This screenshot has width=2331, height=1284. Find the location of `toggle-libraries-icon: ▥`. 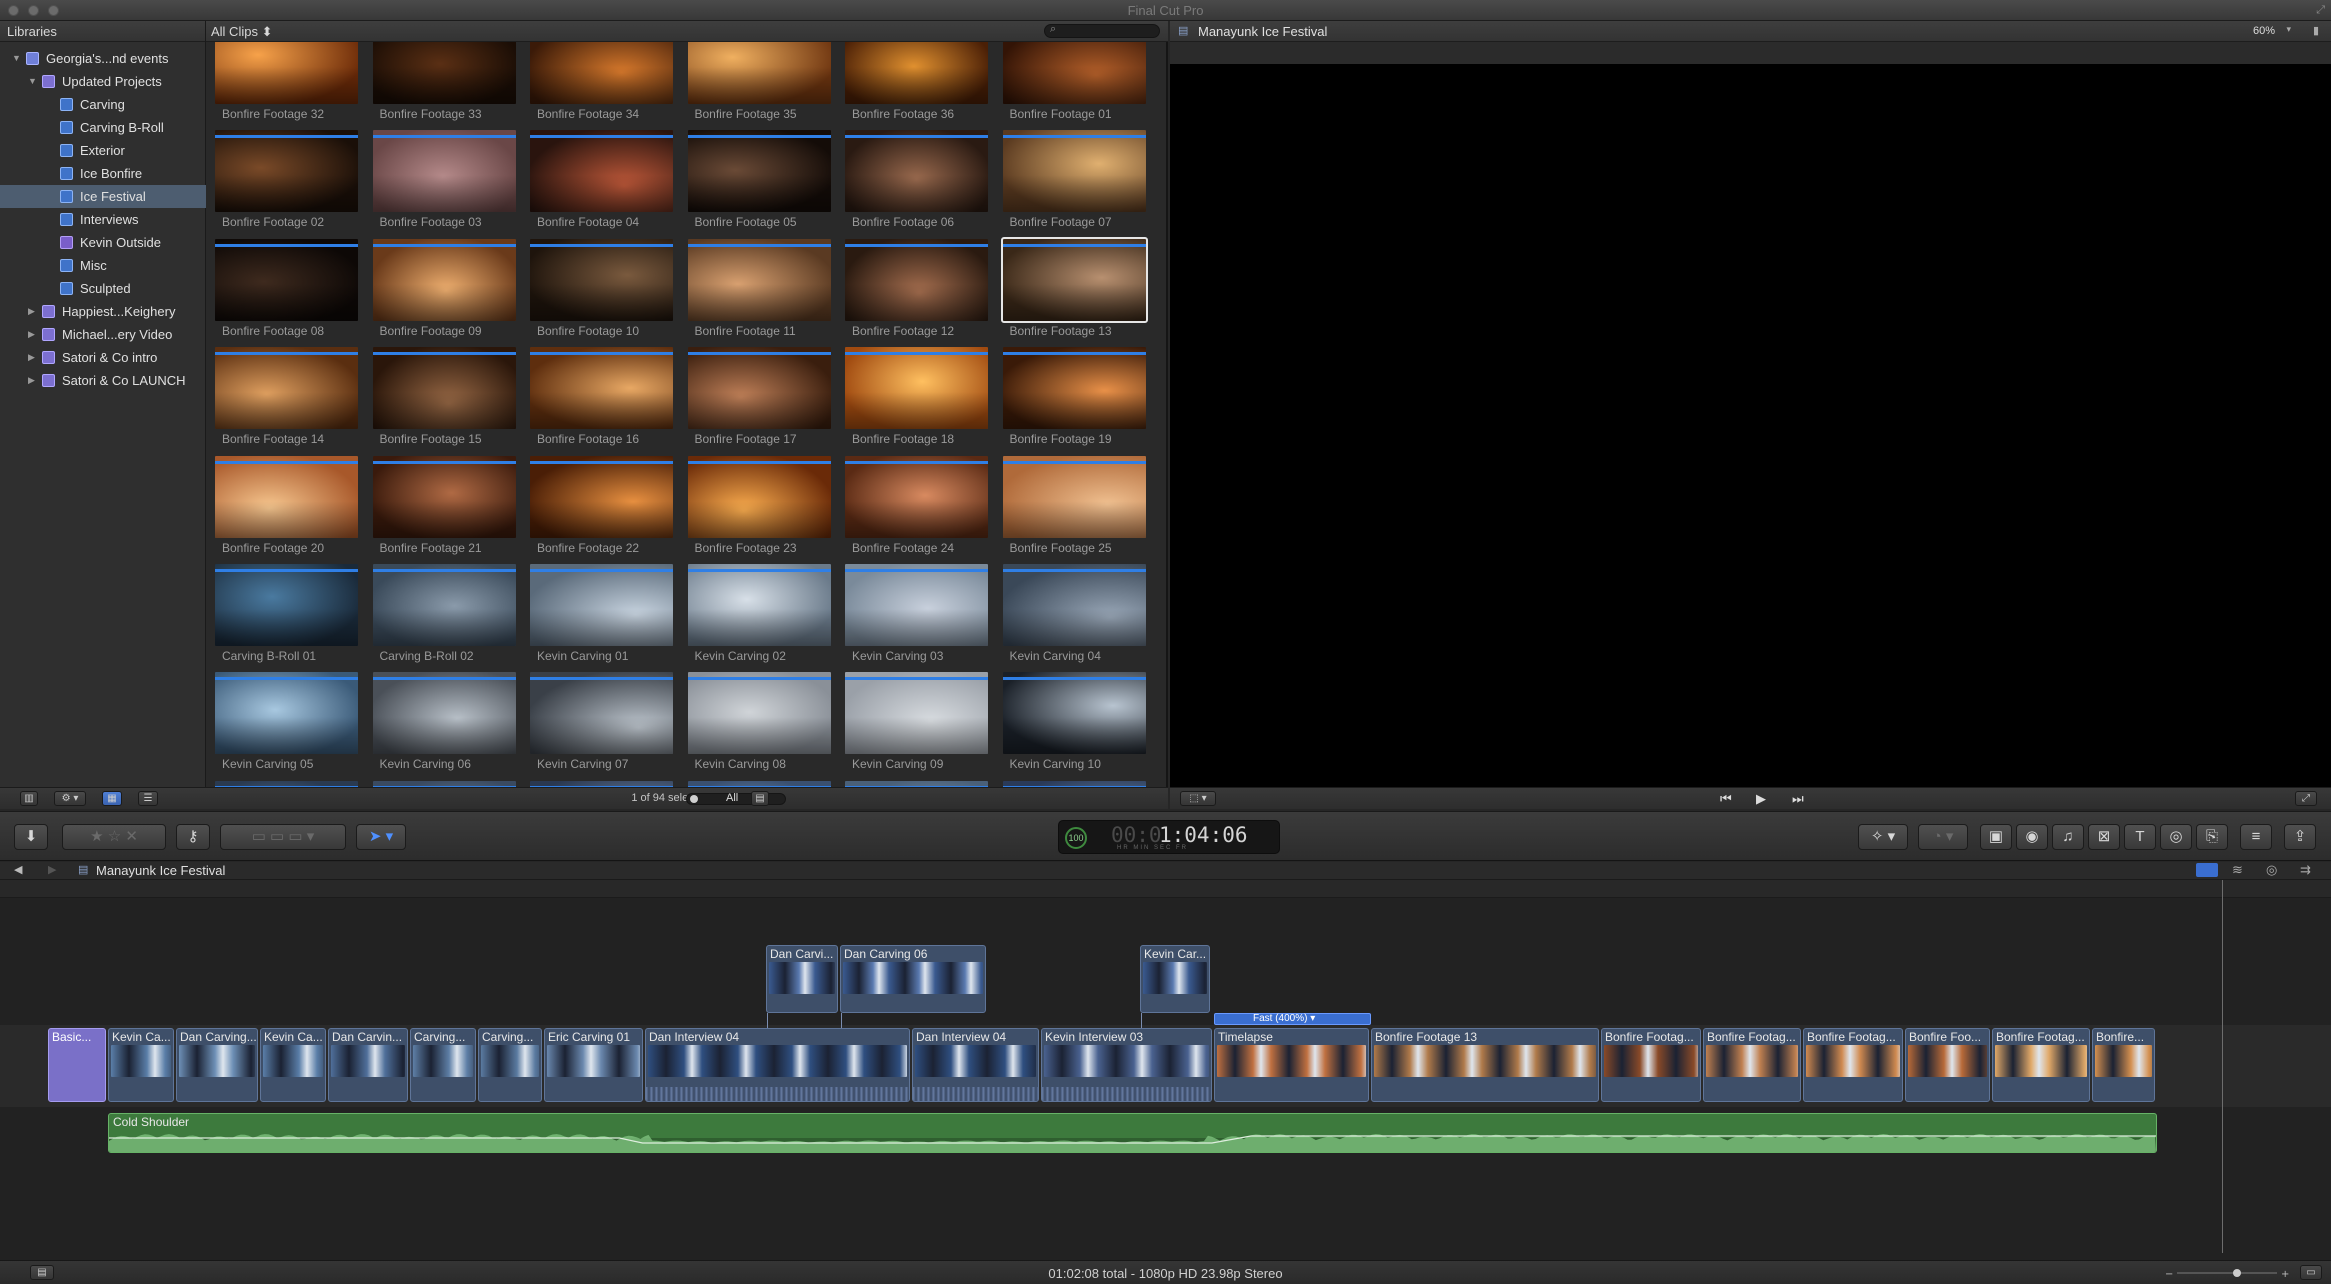

toggle-libraries-icon: ▥ is located at coordinates (29, 798).